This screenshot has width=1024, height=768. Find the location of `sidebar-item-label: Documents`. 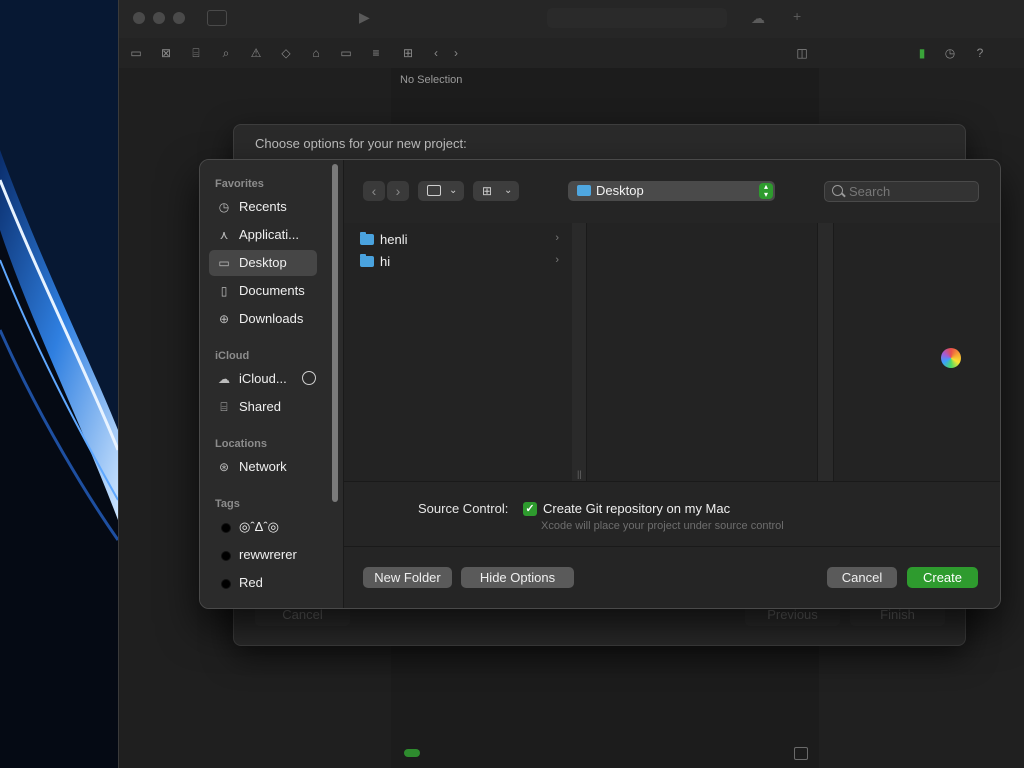

sidebar-item-label: Documents is located at coordinates (272, 290).